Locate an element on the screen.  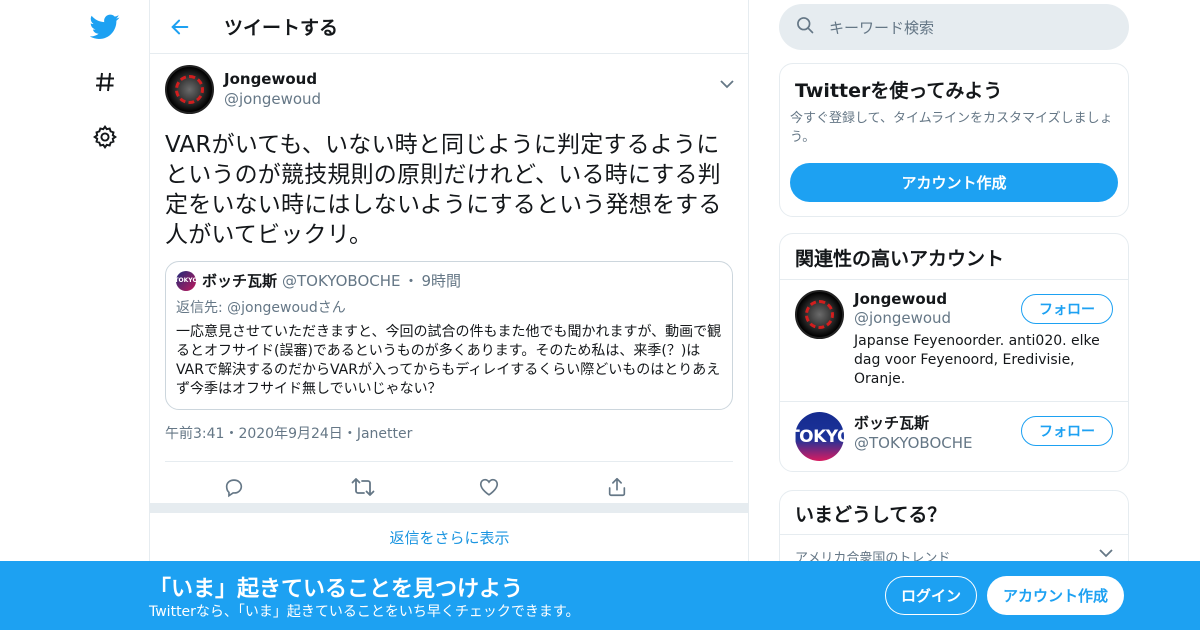
quote-reply-to: 返信先: @jongewoudさん is located at coordinates (261, 308).